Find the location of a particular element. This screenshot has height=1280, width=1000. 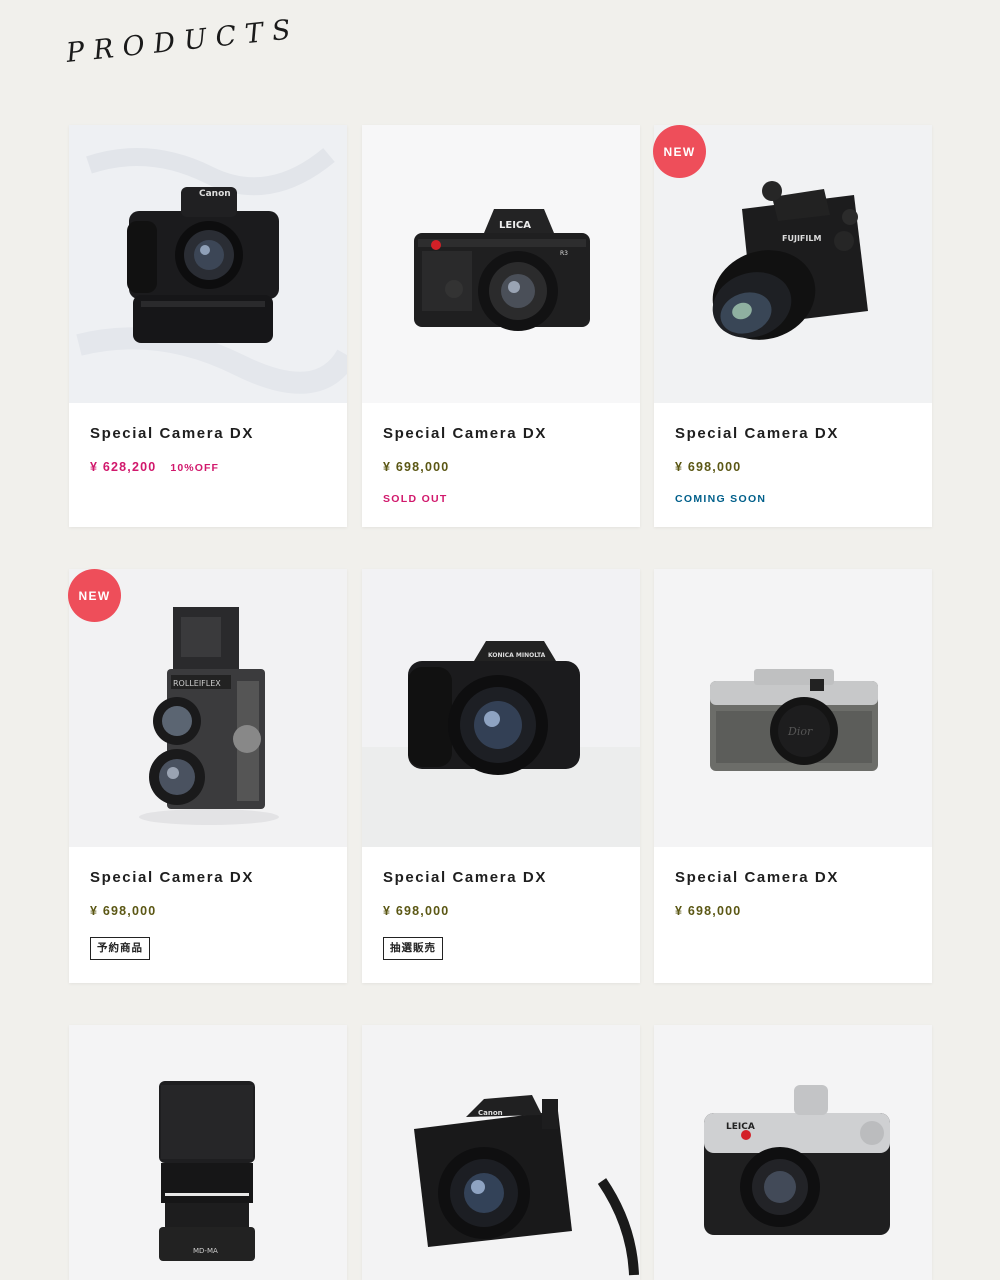

discount-label: 10%OFF is located at coordinates (195, 468).